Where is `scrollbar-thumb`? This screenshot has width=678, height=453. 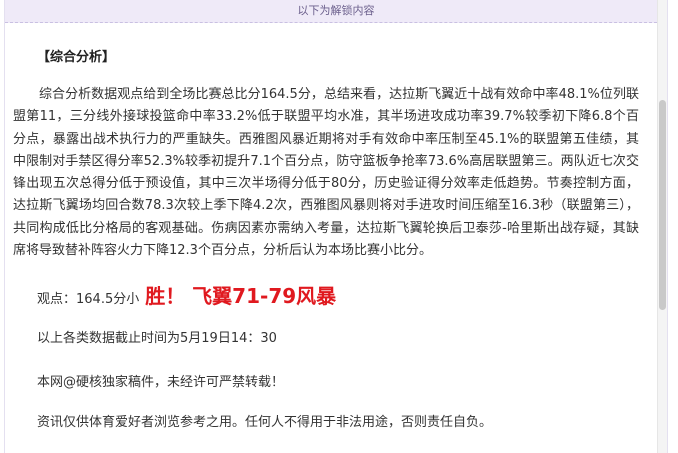 scrollbar-thumb is located at coordinates (662, 205).